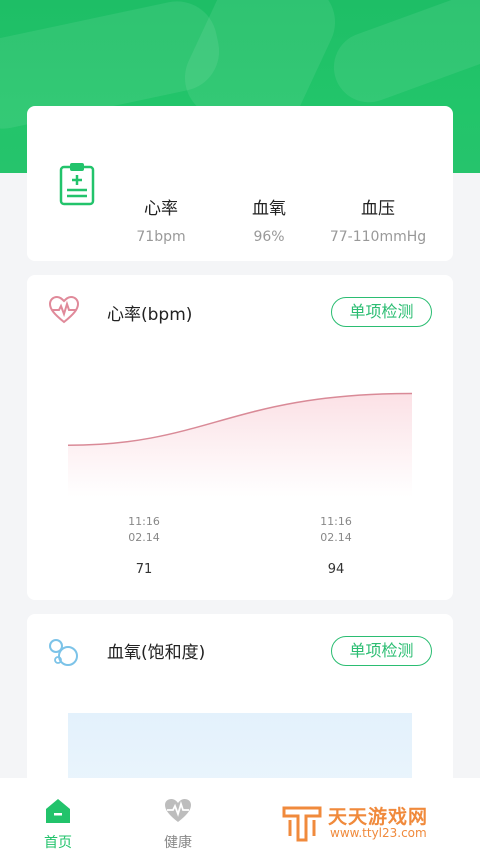  I want to click on nav-item-home: 首页, so click(58, 815).